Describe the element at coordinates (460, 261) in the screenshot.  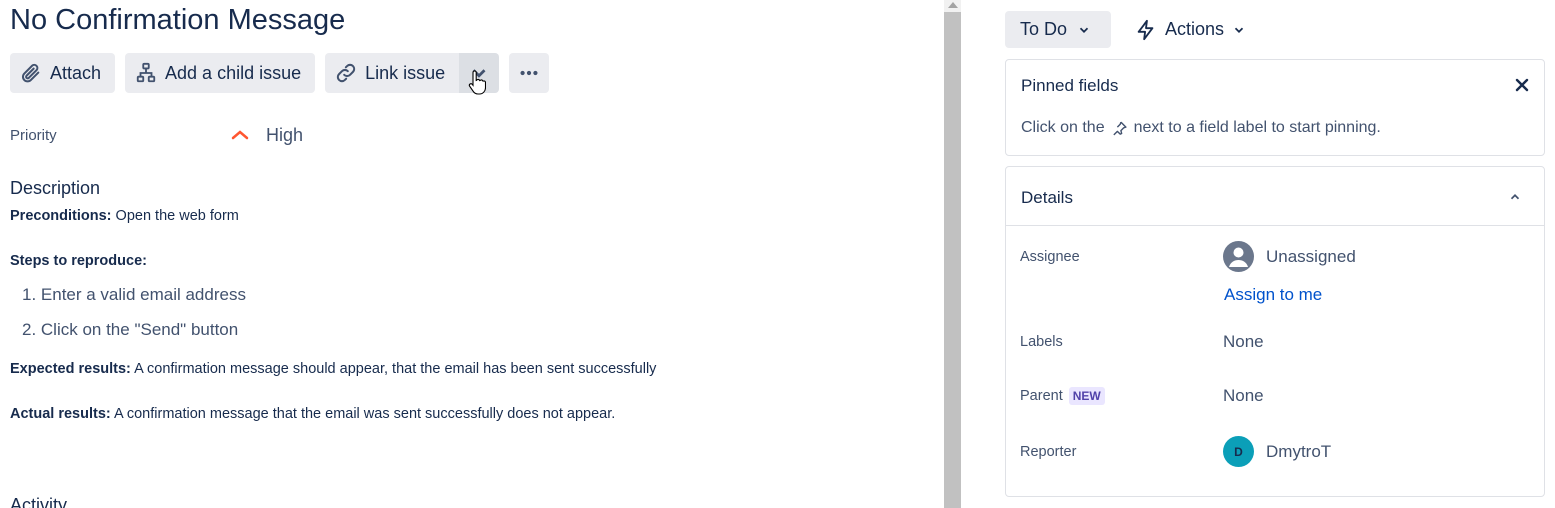
I see `steps-heading: Steps to reproduce:` at that location.